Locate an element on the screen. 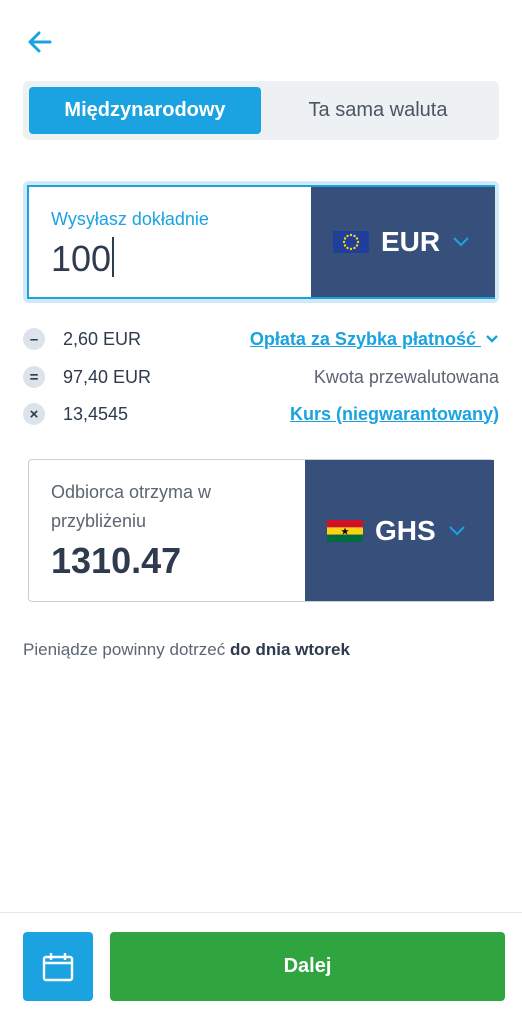 This screenshot has height=1025, width=522. schedule-button is located at coordinates (58, 966).